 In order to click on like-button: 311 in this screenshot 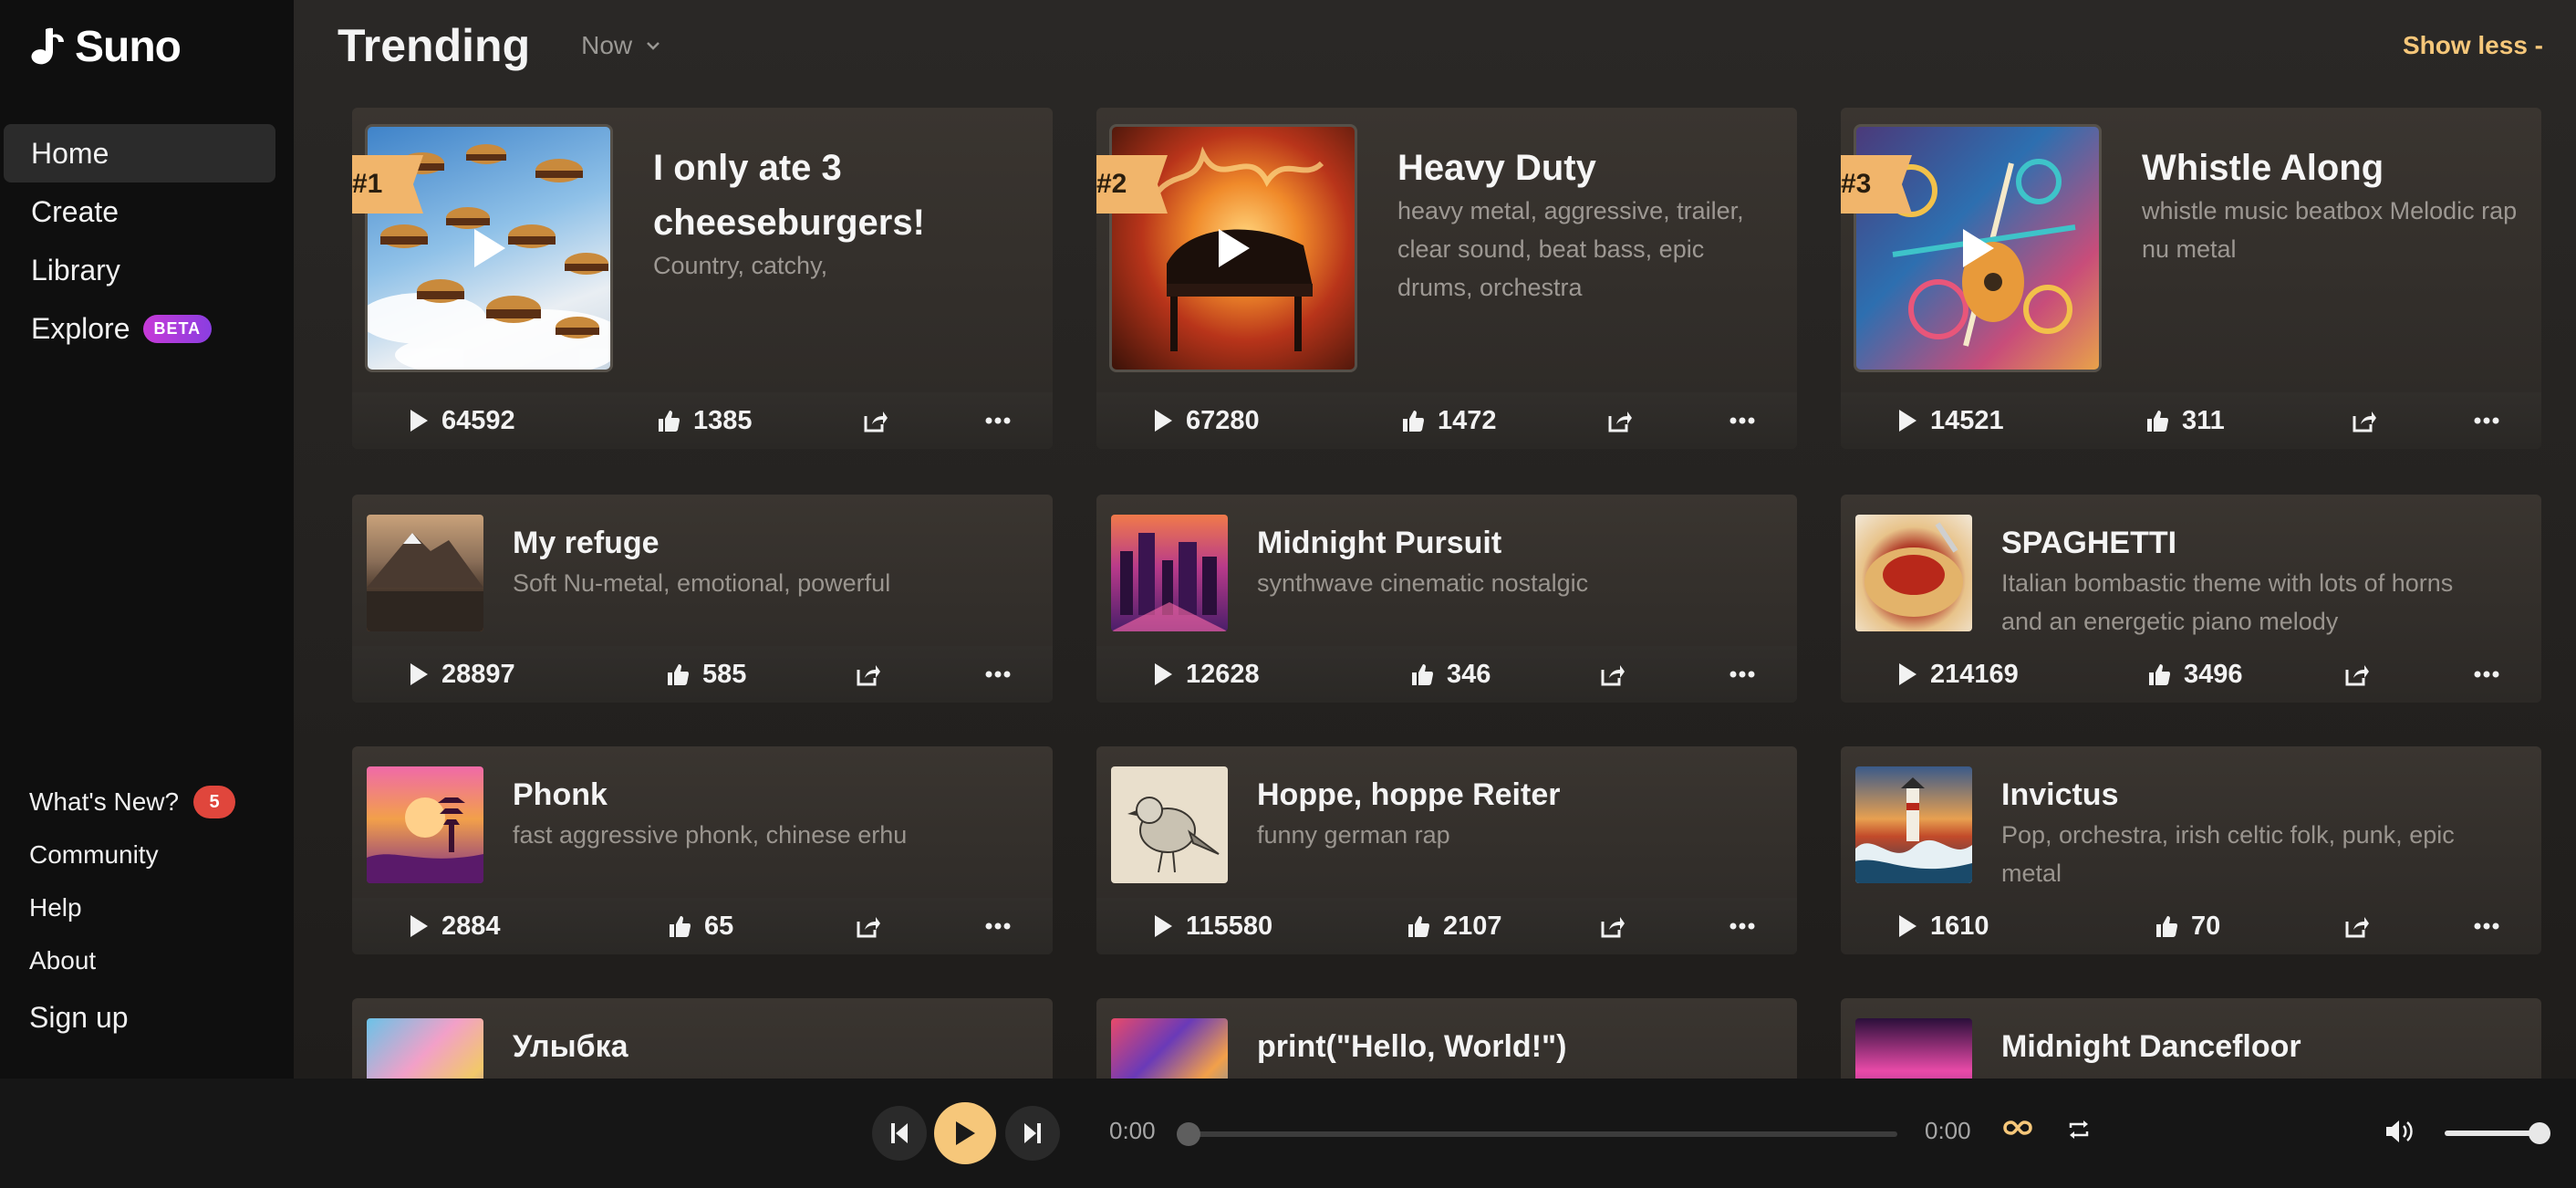, I will do `click(2185, 421)`.